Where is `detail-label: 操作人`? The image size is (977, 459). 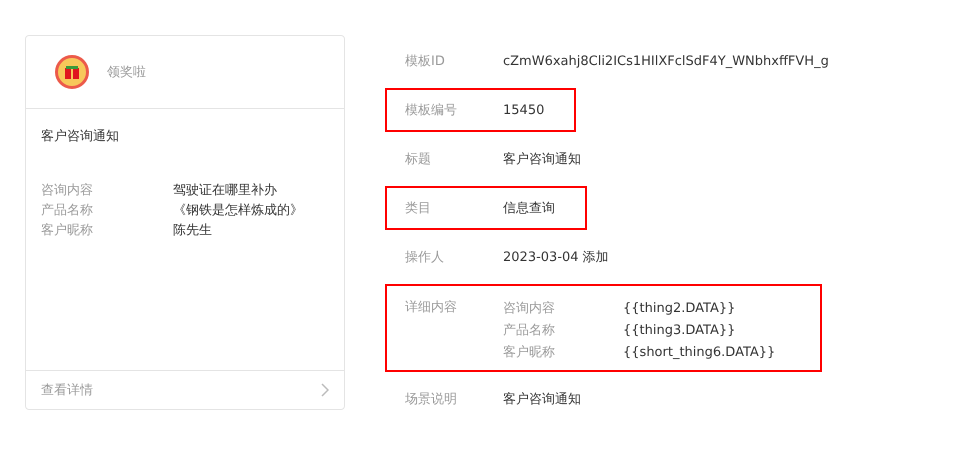
detail-label: 操作人 is located at coordinates (425, 257).